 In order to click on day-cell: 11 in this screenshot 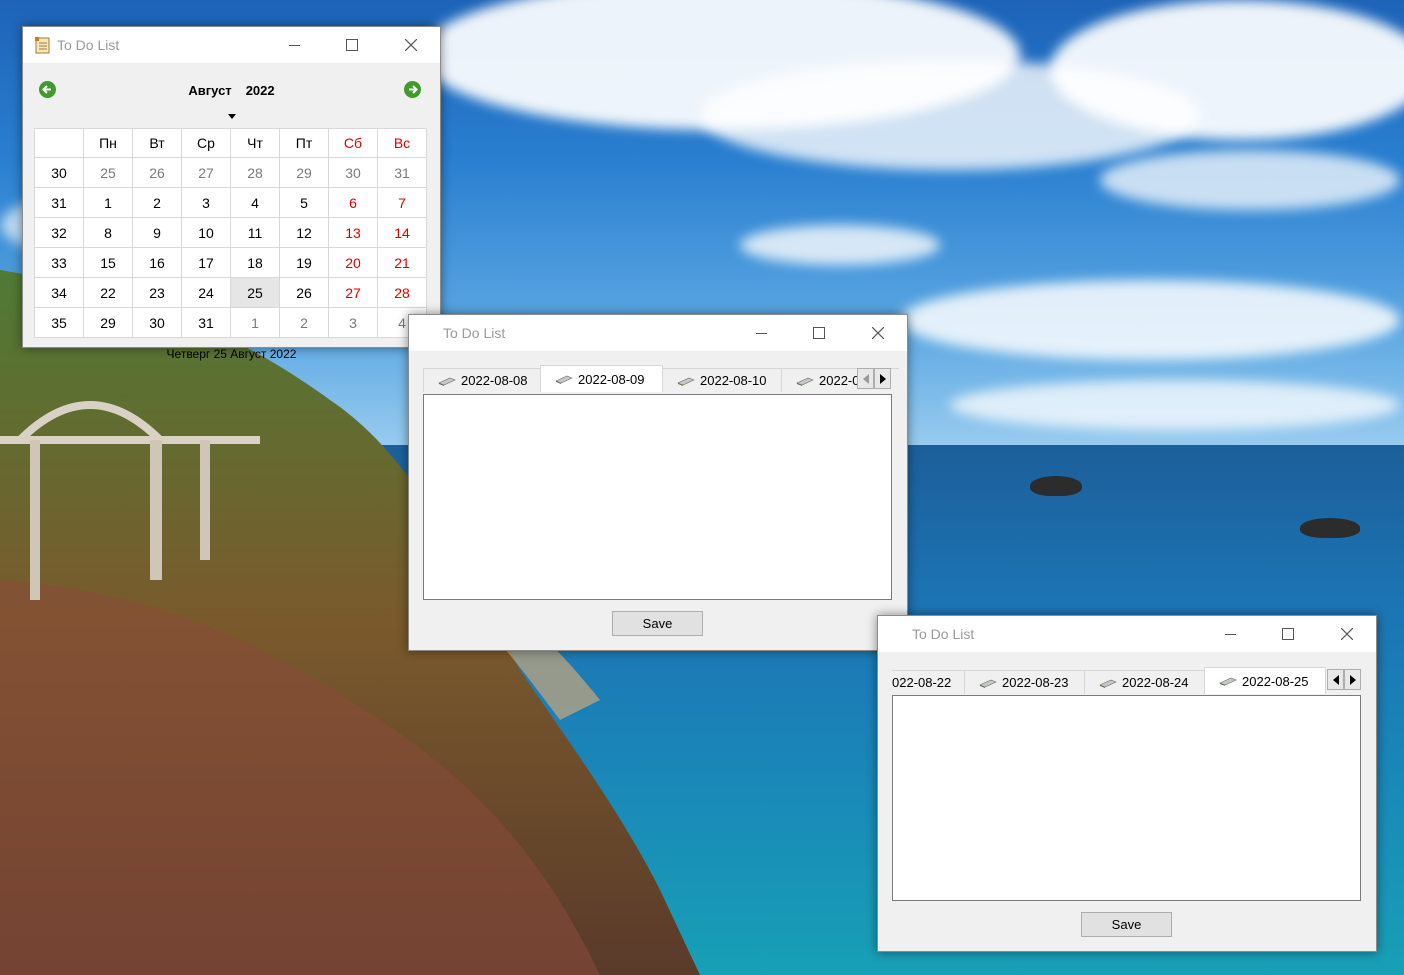, I will do `click(255, 232)`.